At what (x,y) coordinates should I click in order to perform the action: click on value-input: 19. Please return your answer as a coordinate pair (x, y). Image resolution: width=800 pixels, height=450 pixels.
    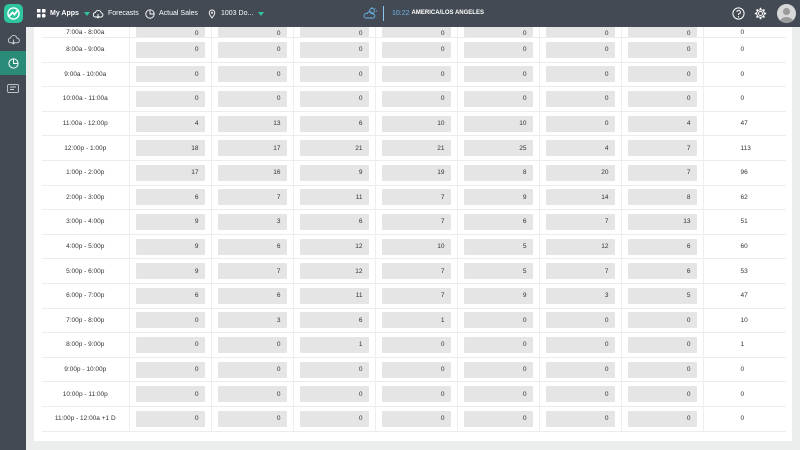
    Looking at the image, I should click on (416, 172).